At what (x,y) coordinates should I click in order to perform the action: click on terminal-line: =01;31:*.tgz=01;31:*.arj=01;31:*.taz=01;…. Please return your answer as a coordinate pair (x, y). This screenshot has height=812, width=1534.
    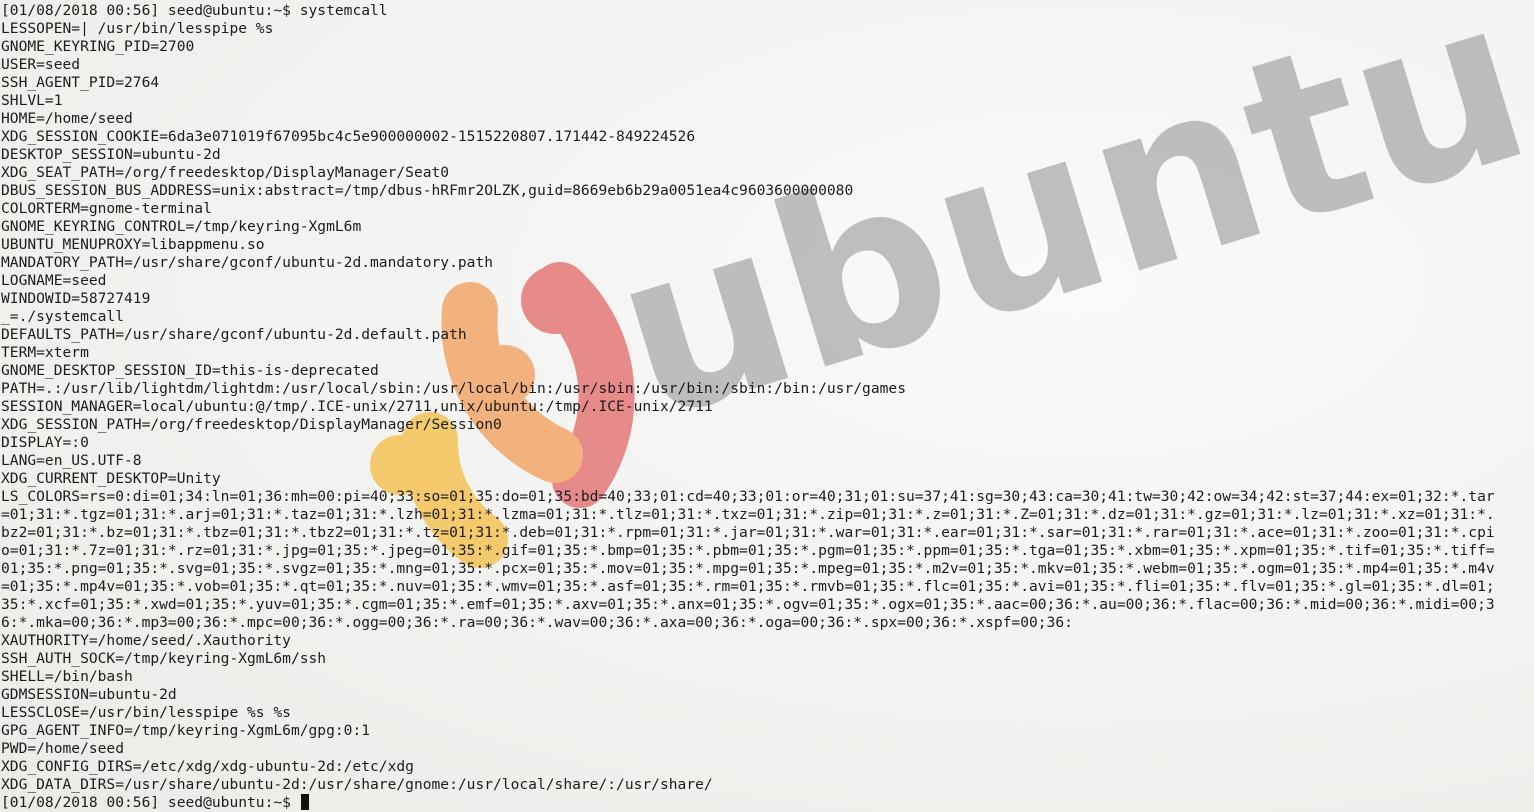
    Looking at the image, I should click on (748, 514).